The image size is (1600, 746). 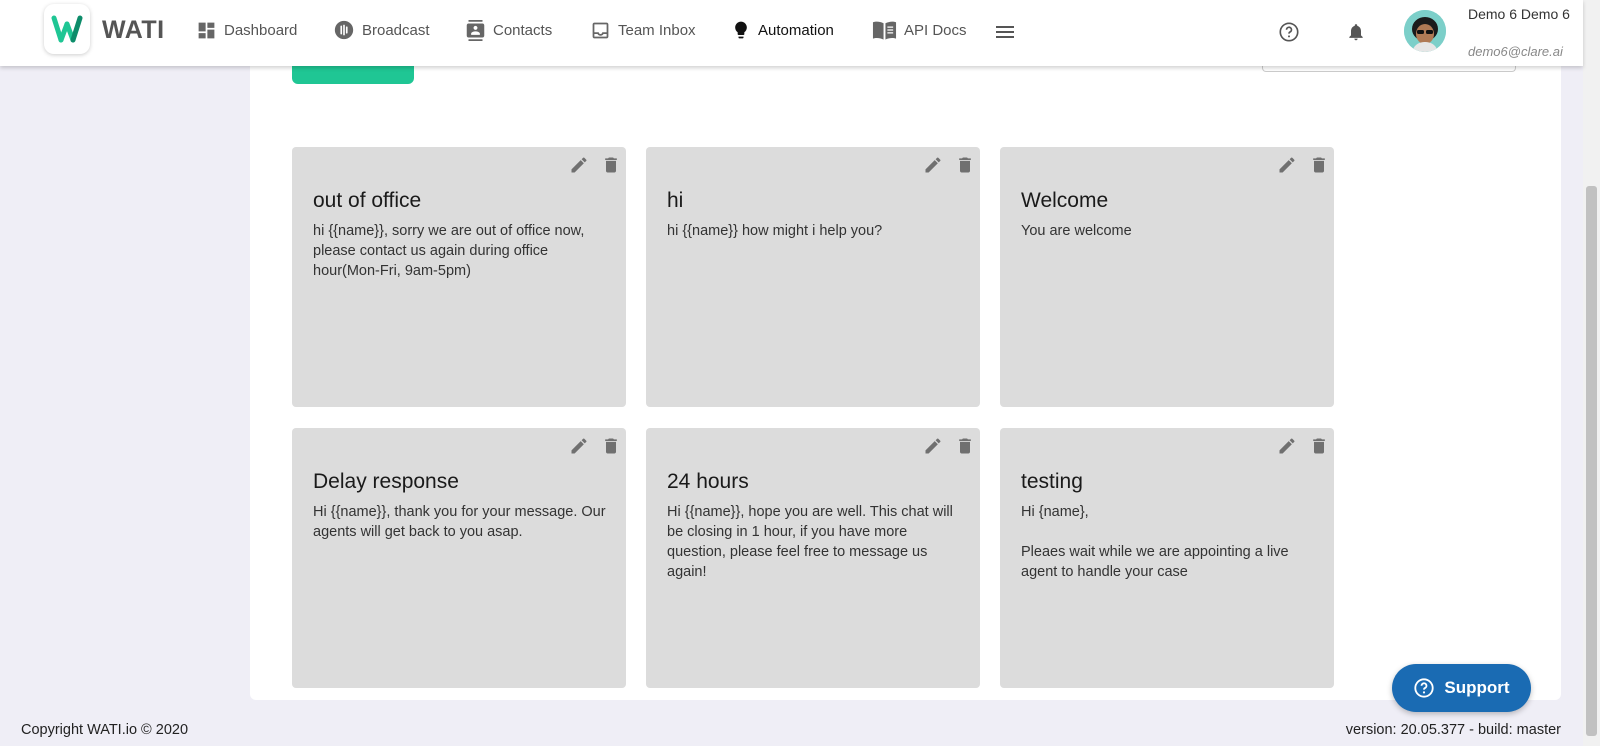 What do you see at coordinates (133, 30) in the screenshot?
I see `logo-text: WATI` at bounding box center [133, 30].